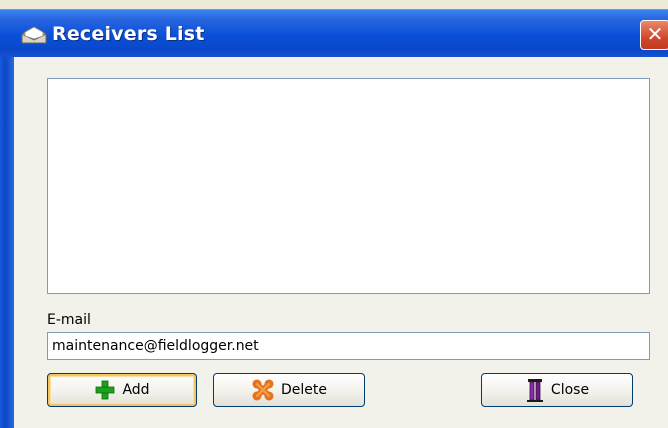 This screenshot has width=668, height=428. I want to click on delete-button: Delete, so click(289, 390).